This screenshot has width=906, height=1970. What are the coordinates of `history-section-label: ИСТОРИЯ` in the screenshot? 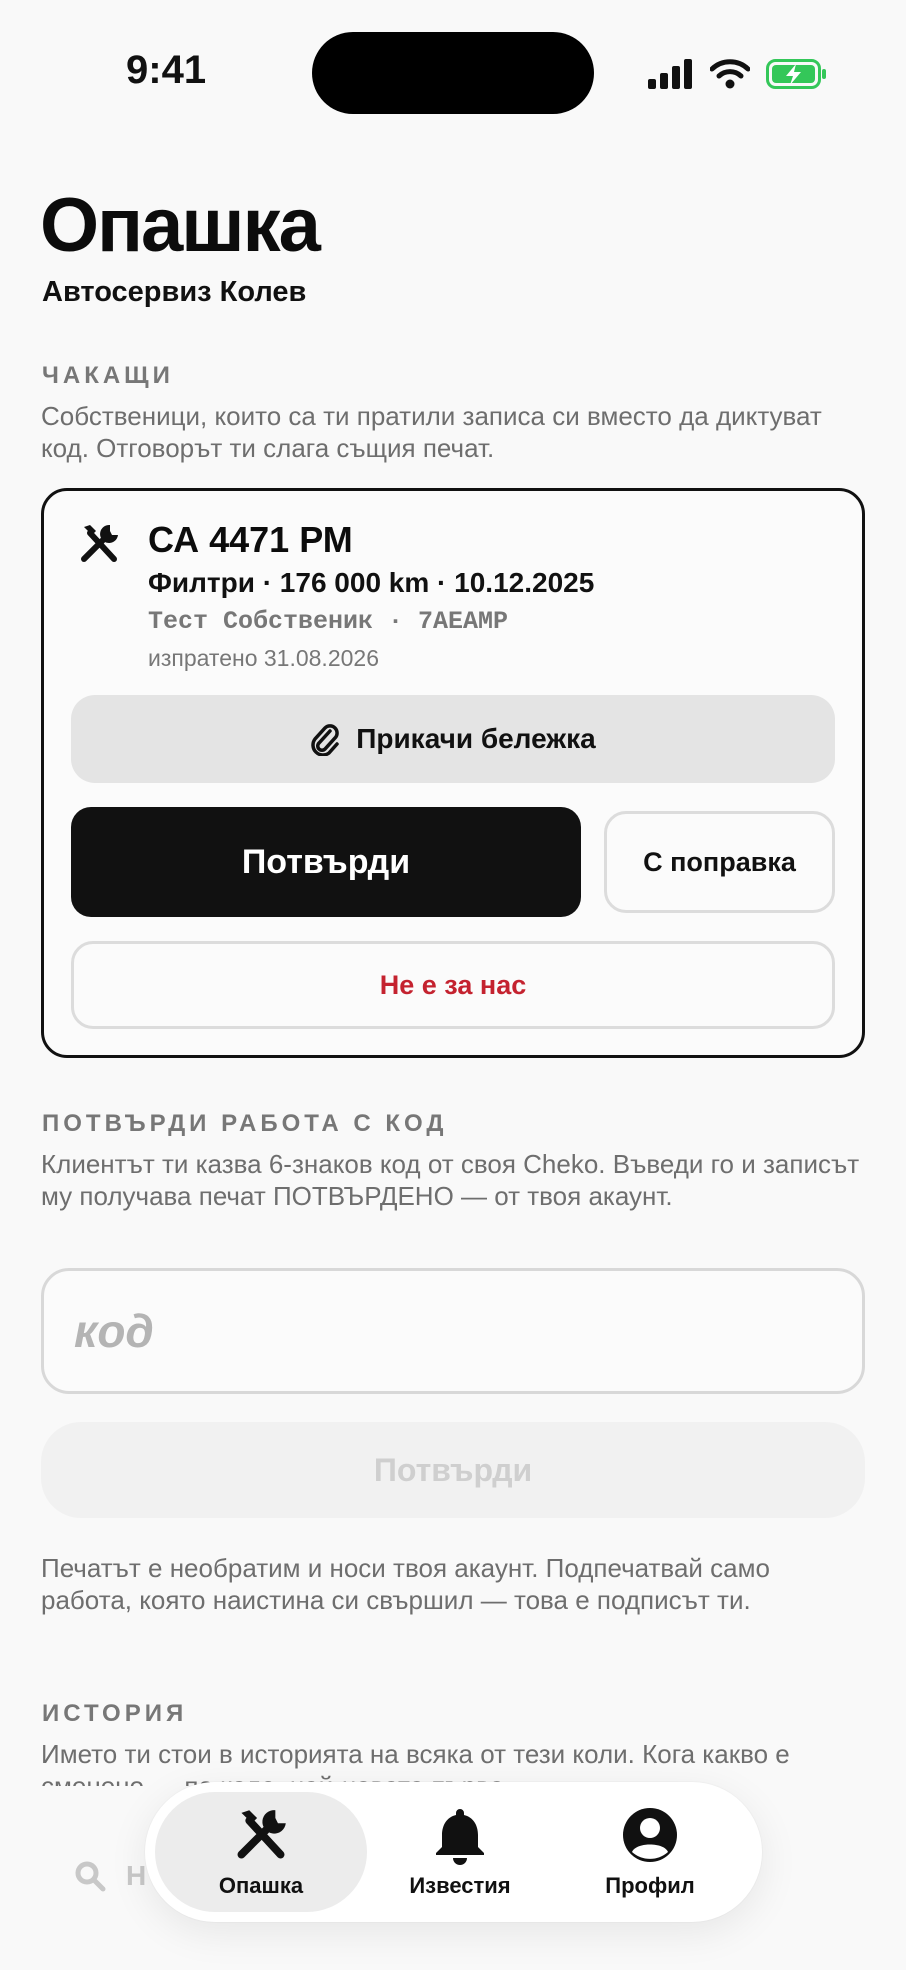 It's located at (115, 1713).